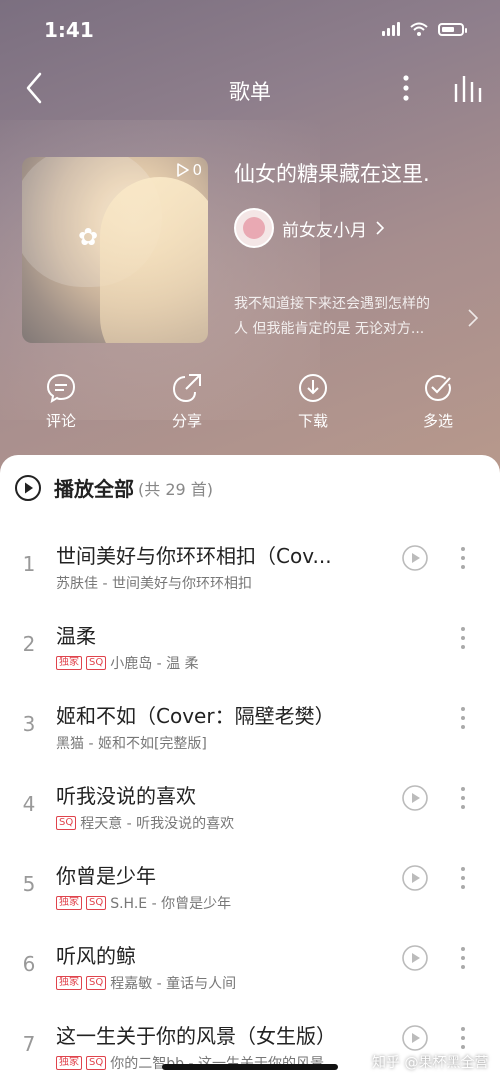 This screenshot has width=500, height=1090. I want to click on song-artist-album: 苏肤佳 - 世间美好与你环环相扣, so click(154, 584).